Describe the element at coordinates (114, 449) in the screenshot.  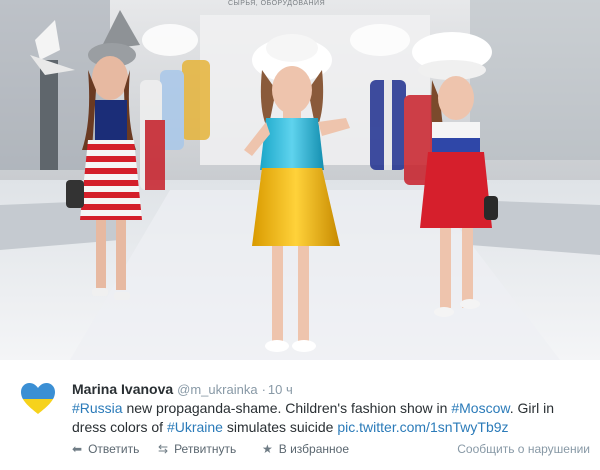
I see `reply-label: Ответить` at that location.